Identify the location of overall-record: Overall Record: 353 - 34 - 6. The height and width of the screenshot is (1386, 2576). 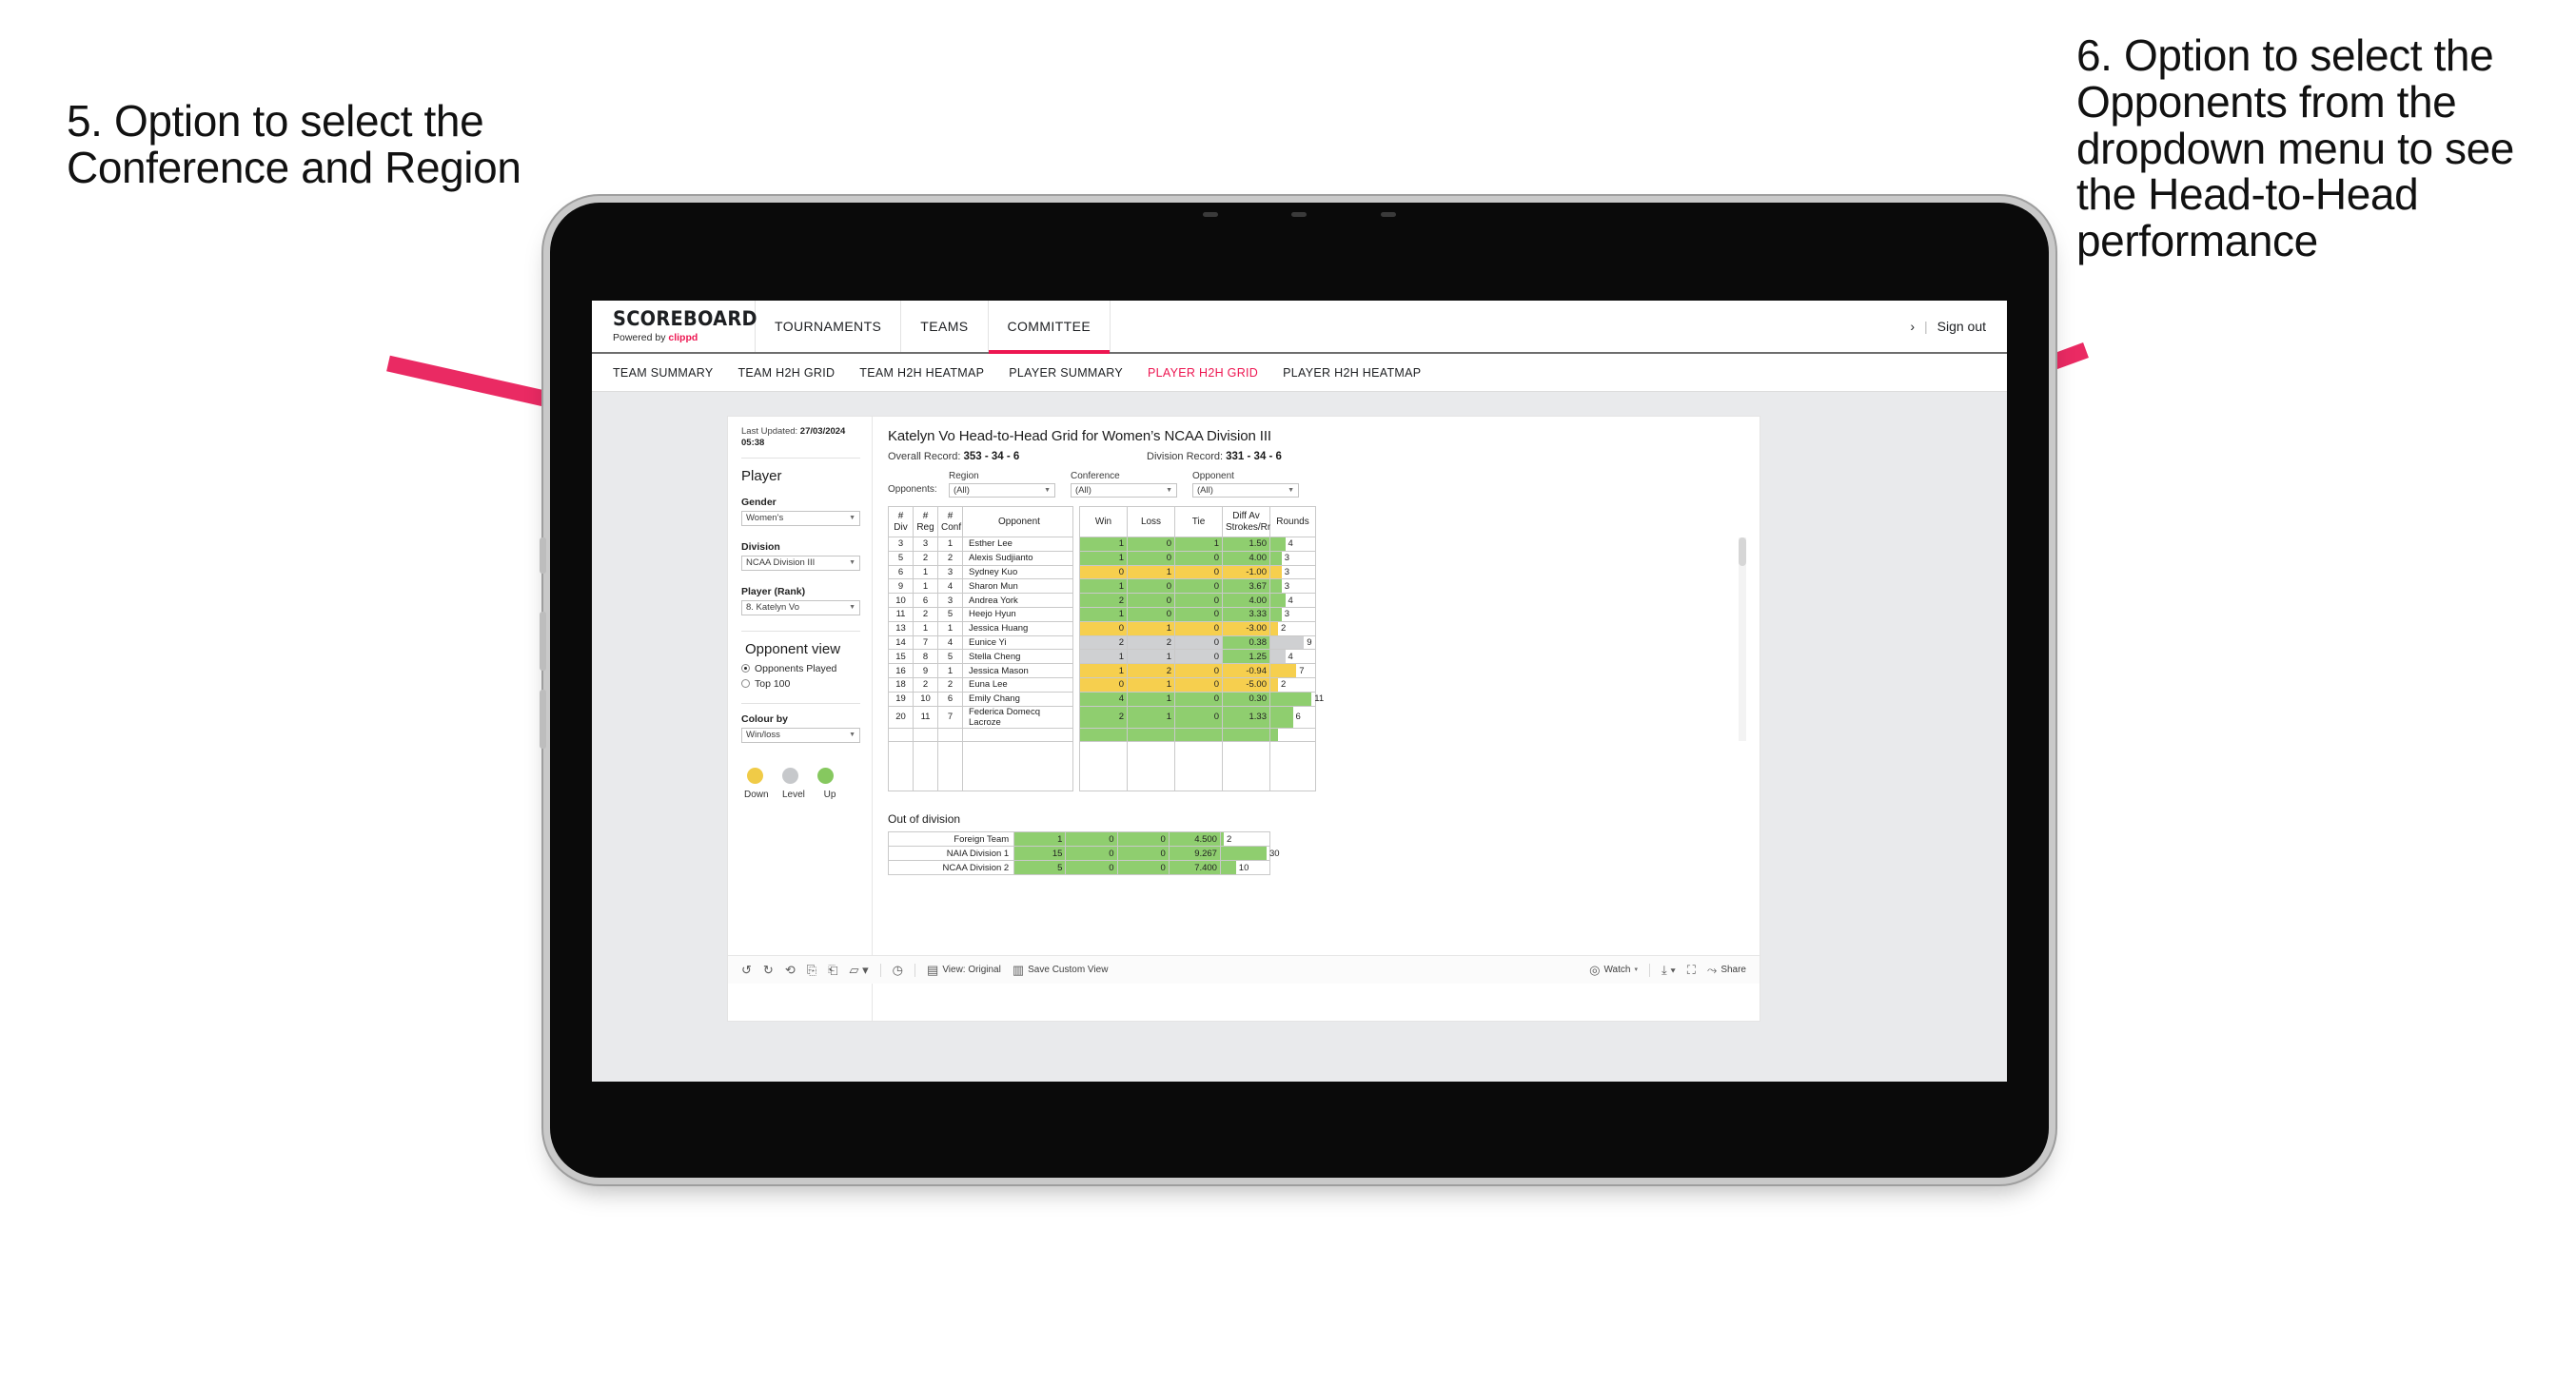
(1017, 456).